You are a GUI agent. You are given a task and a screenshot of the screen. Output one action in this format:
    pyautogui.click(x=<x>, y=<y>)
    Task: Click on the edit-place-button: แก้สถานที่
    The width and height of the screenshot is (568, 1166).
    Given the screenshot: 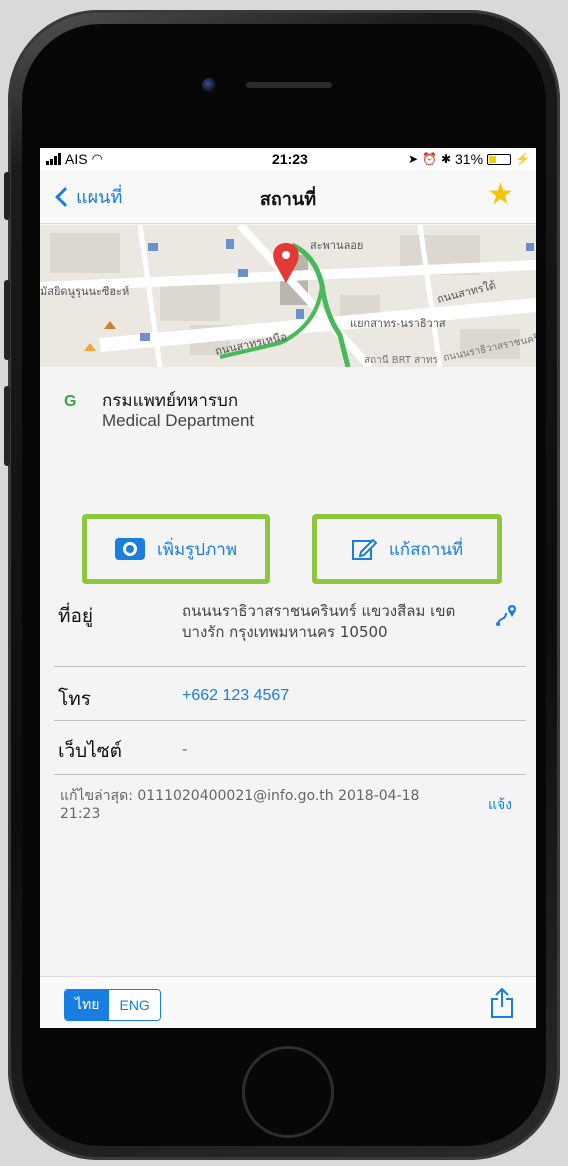 What is the action you would take?
    pyautogui.click(x=407, y=549)
    